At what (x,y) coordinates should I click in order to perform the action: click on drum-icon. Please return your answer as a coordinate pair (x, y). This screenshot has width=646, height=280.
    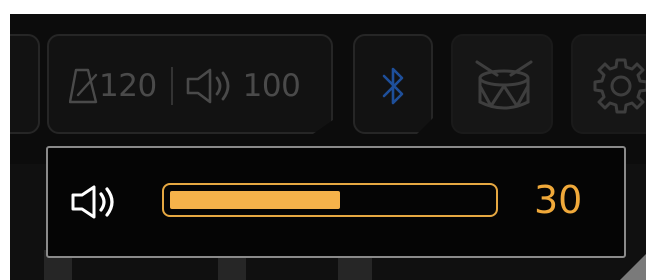
    Looking at the image, I should click on (504, 86).